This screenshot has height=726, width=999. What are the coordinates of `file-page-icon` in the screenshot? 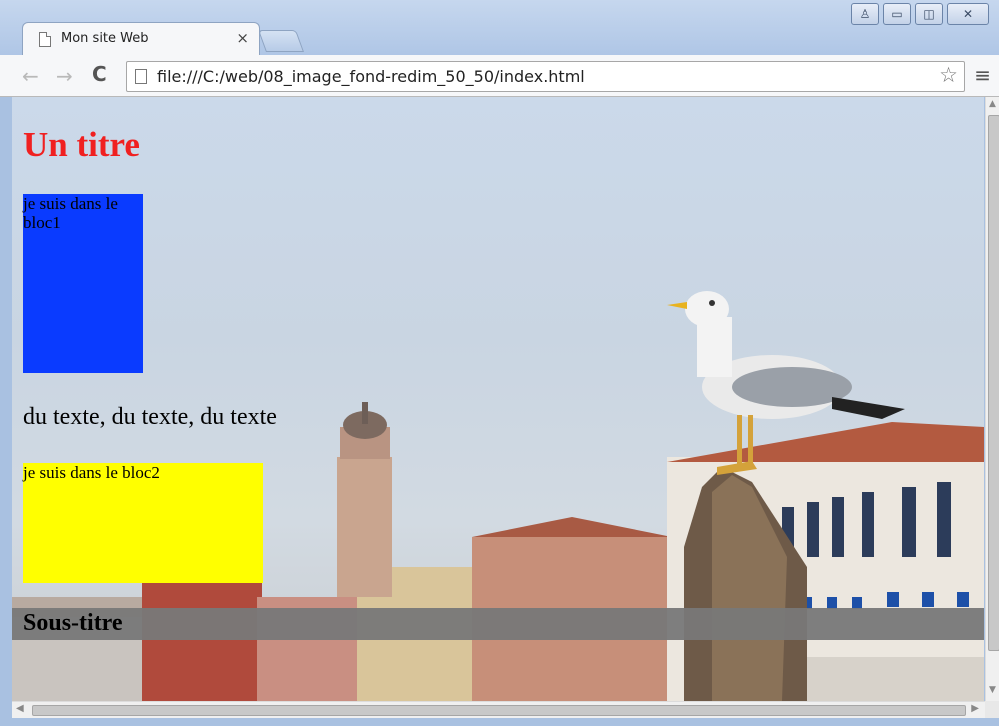 It's located at (141, 76).